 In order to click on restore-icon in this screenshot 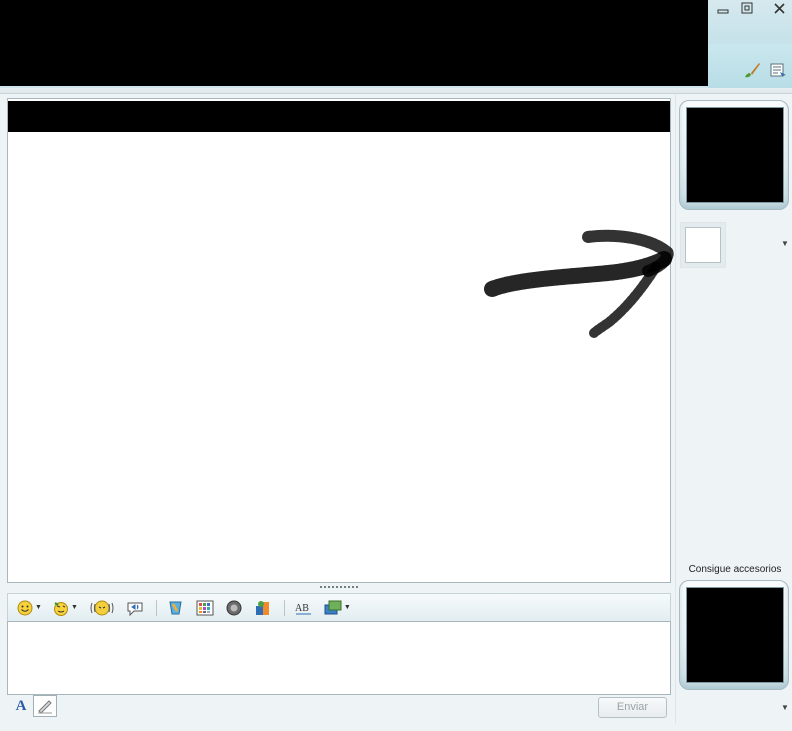, I will do `click(747, 8)`.